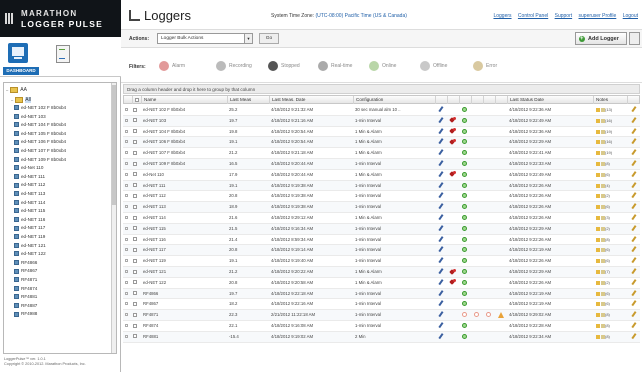 The width and height of the screenshot is (642, 372). I want to click on cell-name: ed-NET 103, so click(184, 120).